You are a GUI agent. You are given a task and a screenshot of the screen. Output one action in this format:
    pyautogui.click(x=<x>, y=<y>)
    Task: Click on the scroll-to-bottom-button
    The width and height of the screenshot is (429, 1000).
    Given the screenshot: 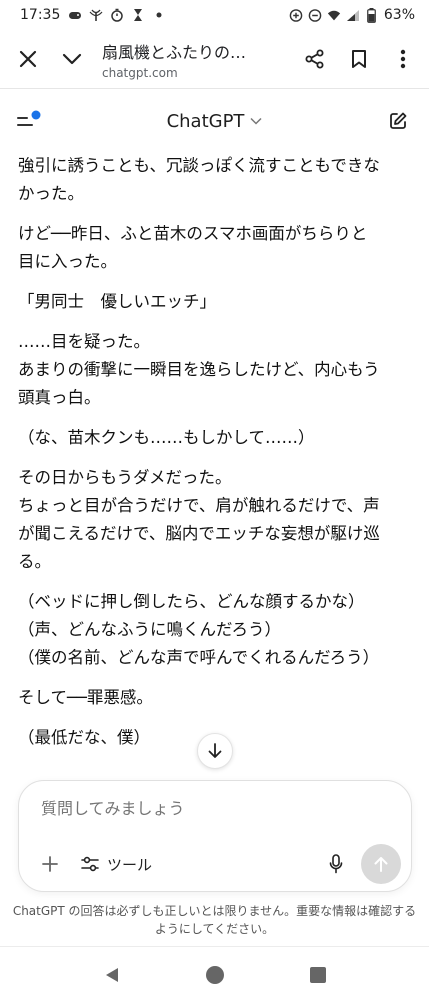 What is the action you would take?
    pyautogui.click(x=215, y=751)
    